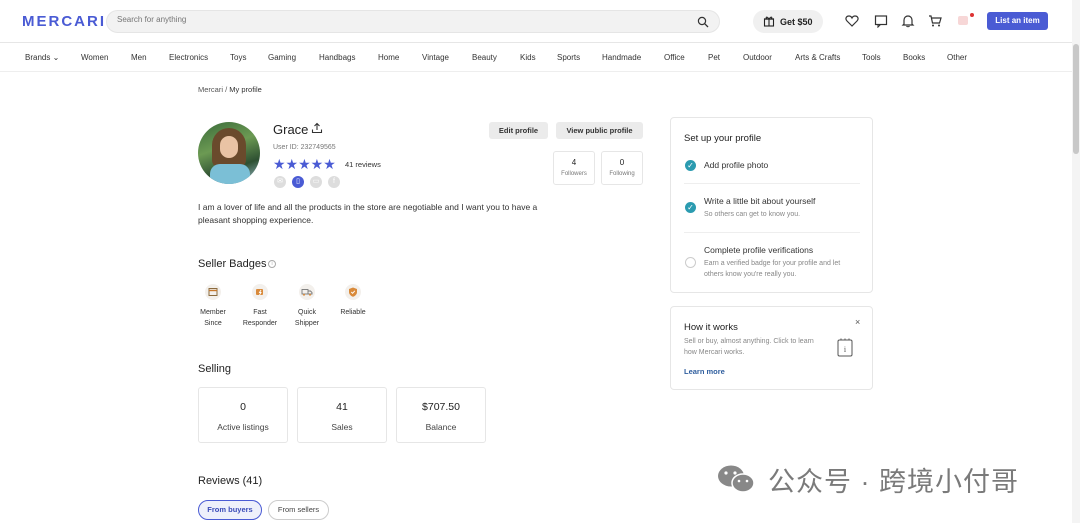 This screenshot has width=1080, height=523. What do you see at coordinates (935, 21) in the screenshot?
I see `cart-icon` at bounding box center [935, 21].